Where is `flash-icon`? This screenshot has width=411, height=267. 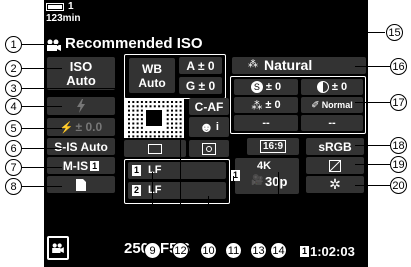
flash-icon is located at coordinates (81, 106).